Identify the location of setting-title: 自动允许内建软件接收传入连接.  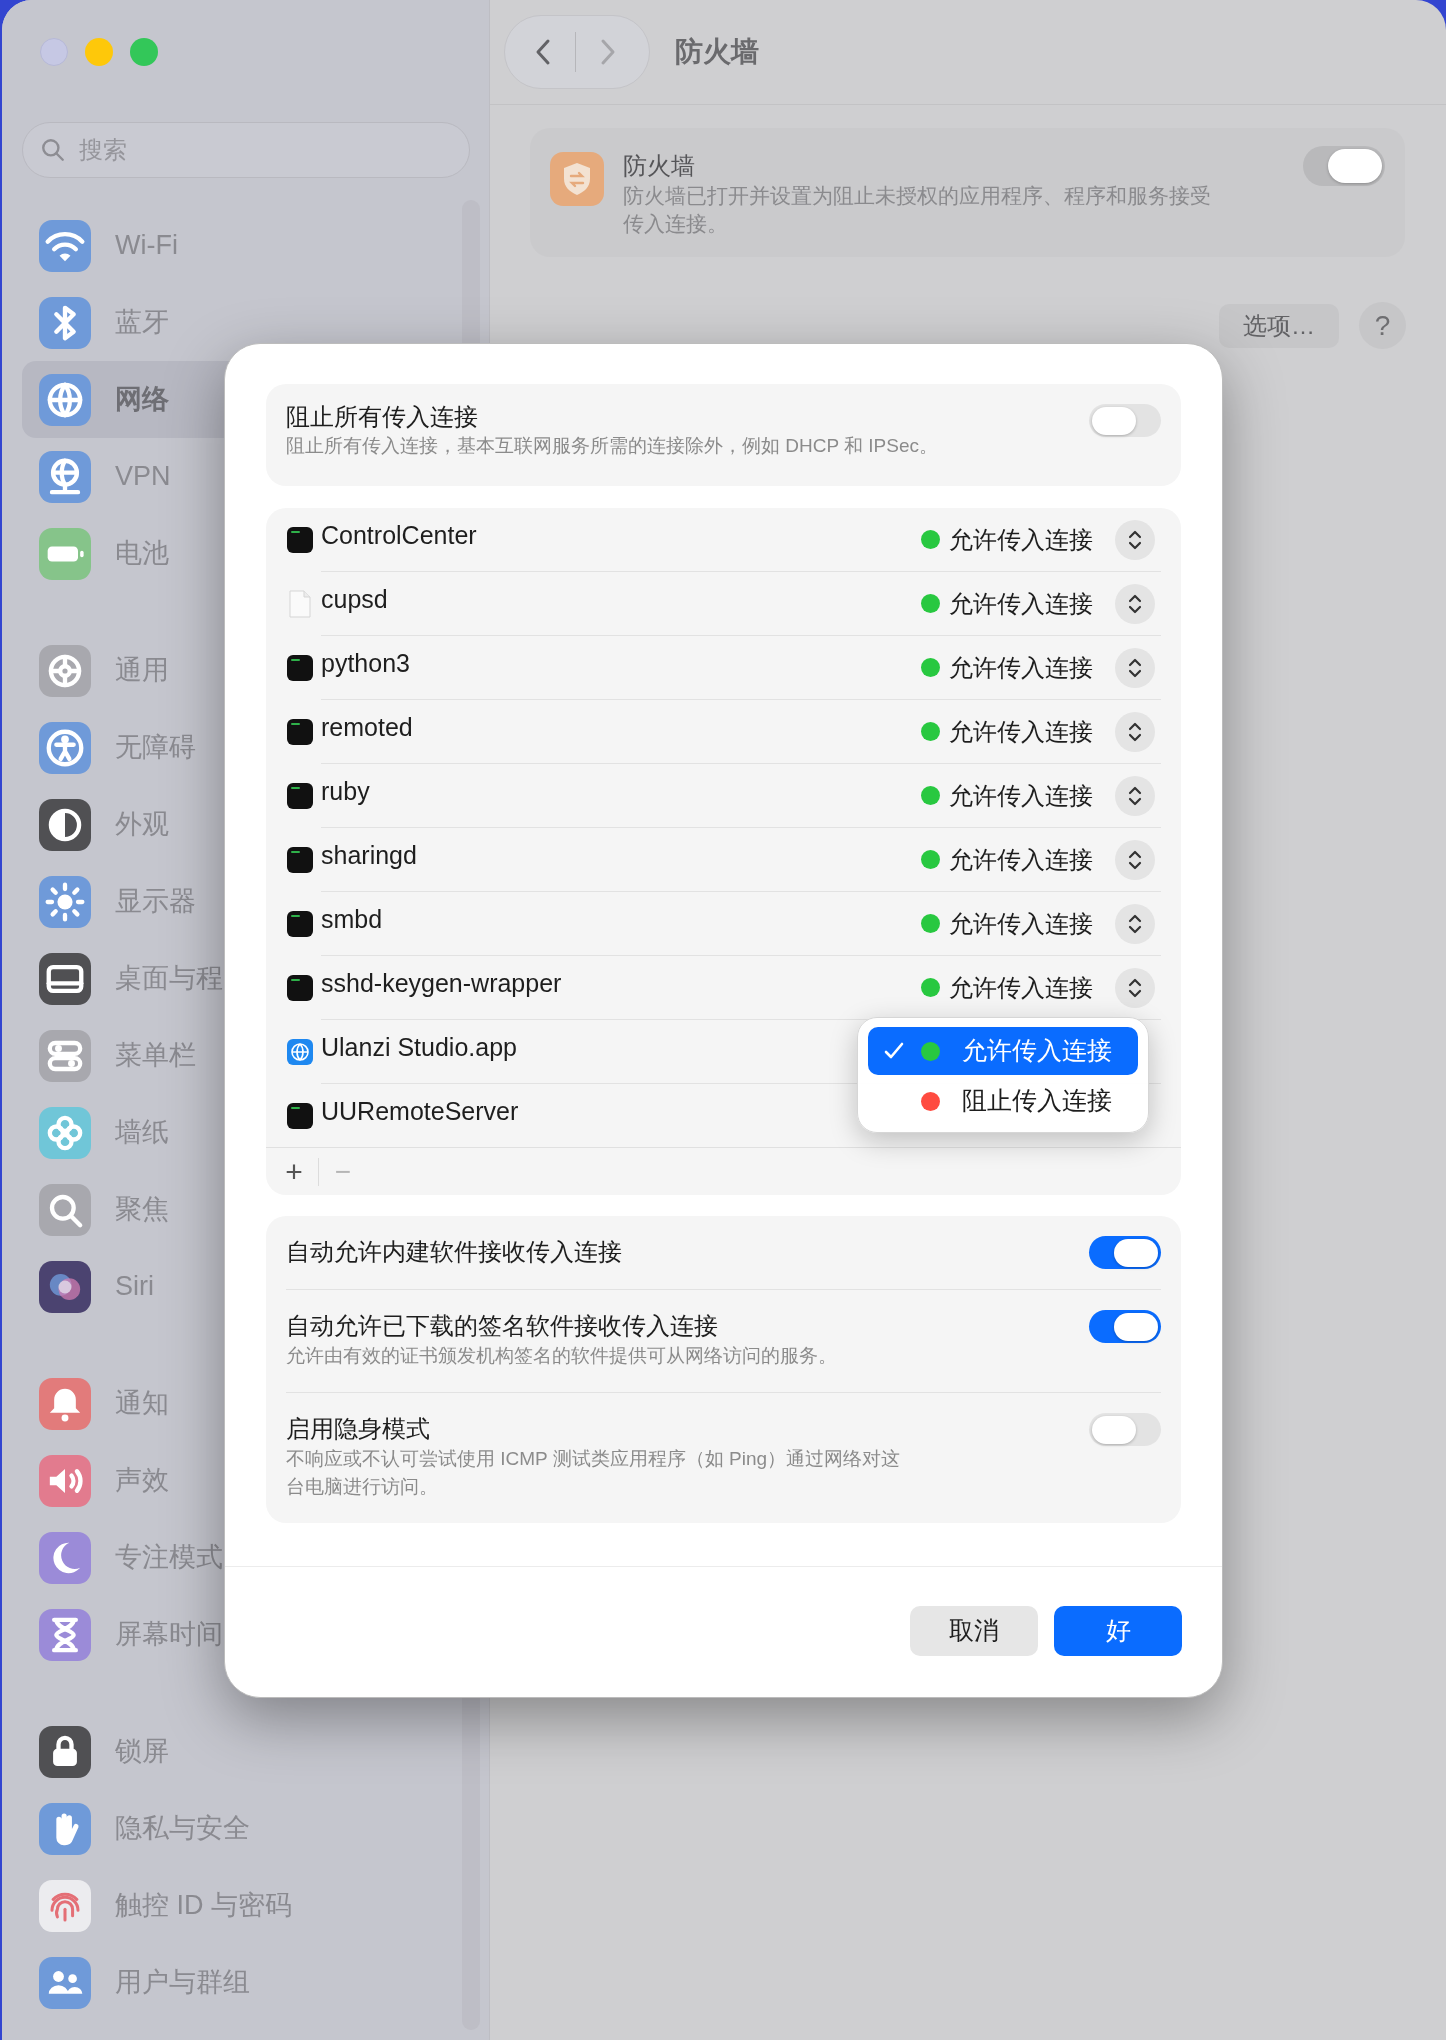
(454, 1252).